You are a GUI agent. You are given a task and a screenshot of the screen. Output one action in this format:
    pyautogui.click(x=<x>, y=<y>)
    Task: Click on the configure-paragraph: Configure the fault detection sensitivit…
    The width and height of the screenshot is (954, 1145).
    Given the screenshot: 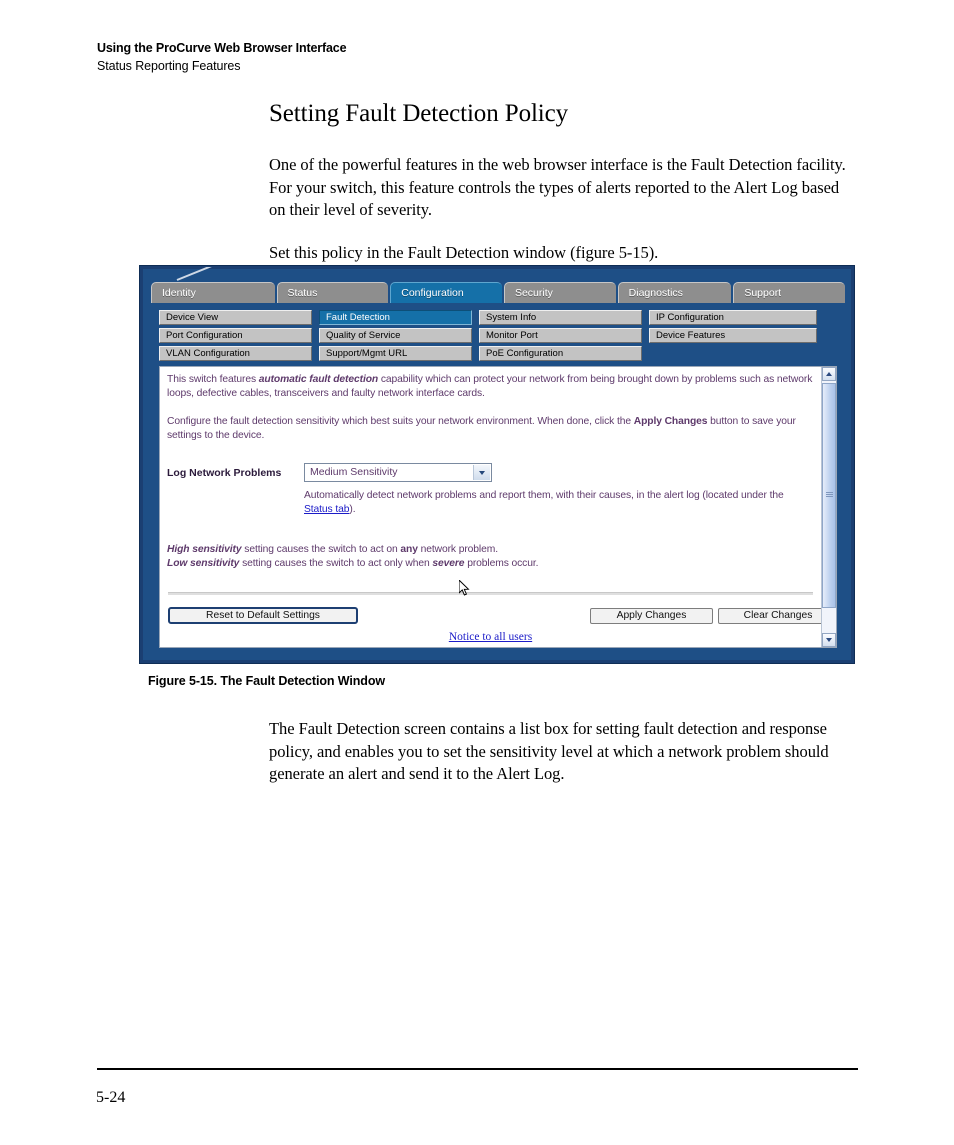 What is the action you would take?
    pyautogui.click(x=483, y=429)
    